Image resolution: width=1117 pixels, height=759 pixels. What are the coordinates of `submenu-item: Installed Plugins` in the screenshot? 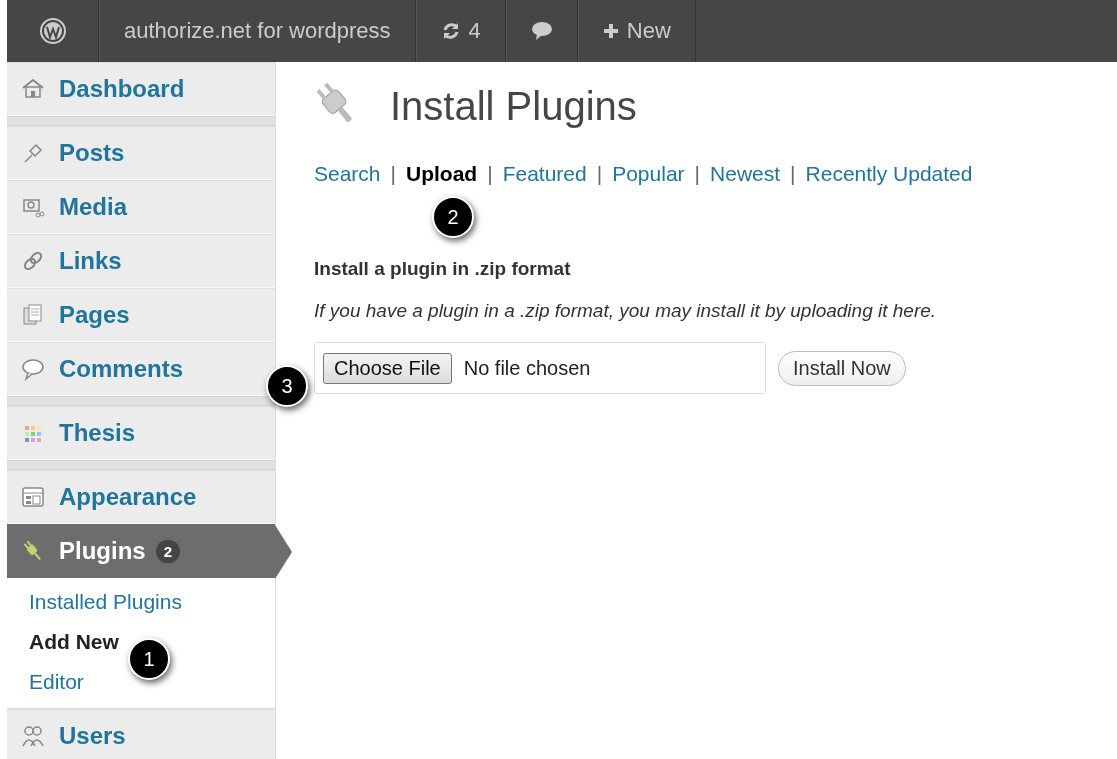 It's located at (152, 602).